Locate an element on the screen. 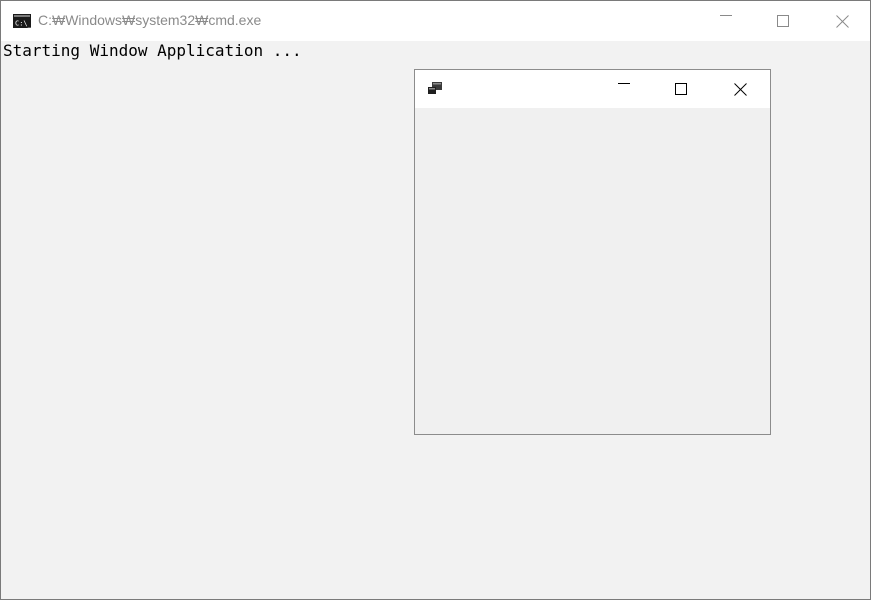  console-title: C:₩Windows₩system32₩cmd.exe is located at coordinates (150, 20).